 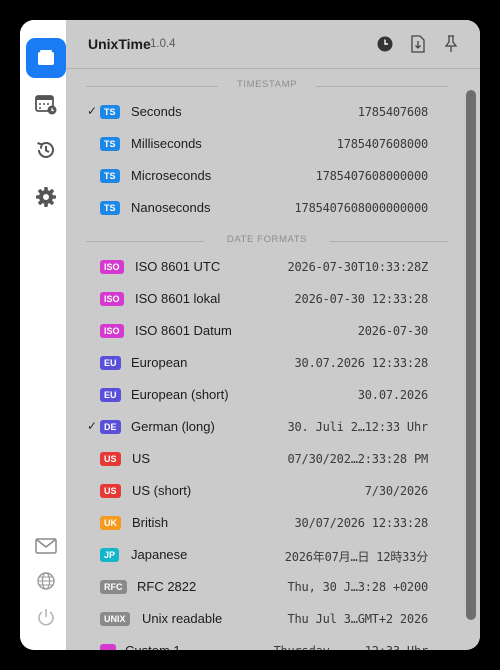 I want to click on format-label: Microseconds, so click(x=171, y=175).